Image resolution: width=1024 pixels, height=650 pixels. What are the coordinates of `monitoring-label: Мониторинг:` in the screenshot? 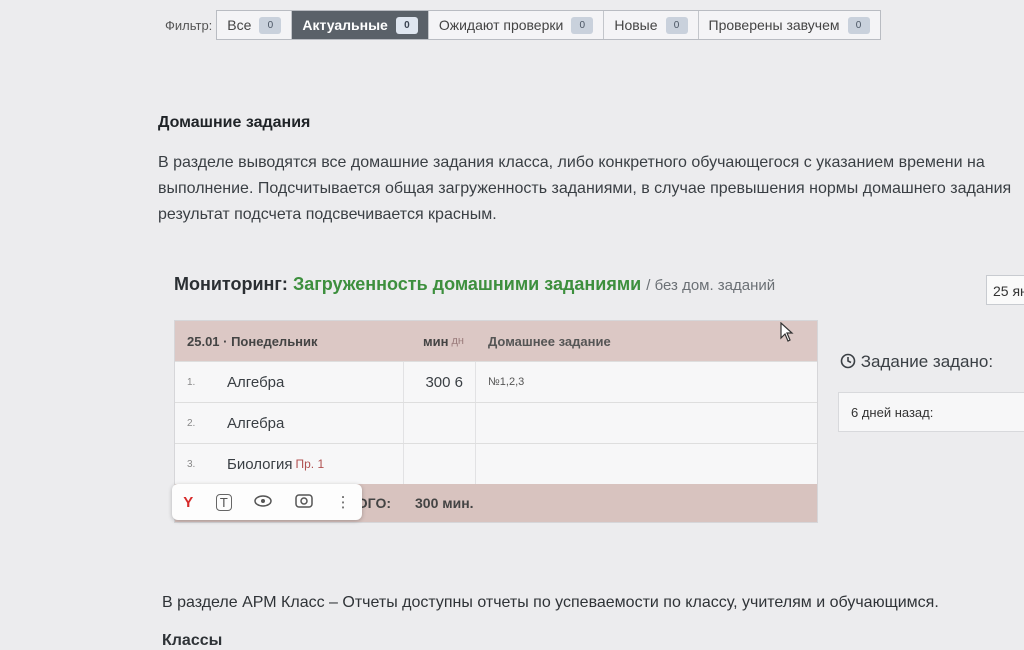 It's located at (231, 284).